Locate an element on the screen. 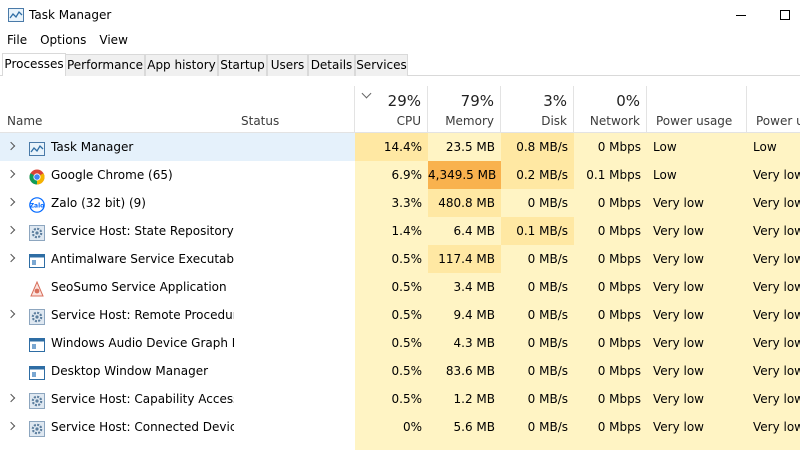 The height and width of the screenshot is (450, 800). header-memory: 79% Memory is located at coordinates (464, 109).